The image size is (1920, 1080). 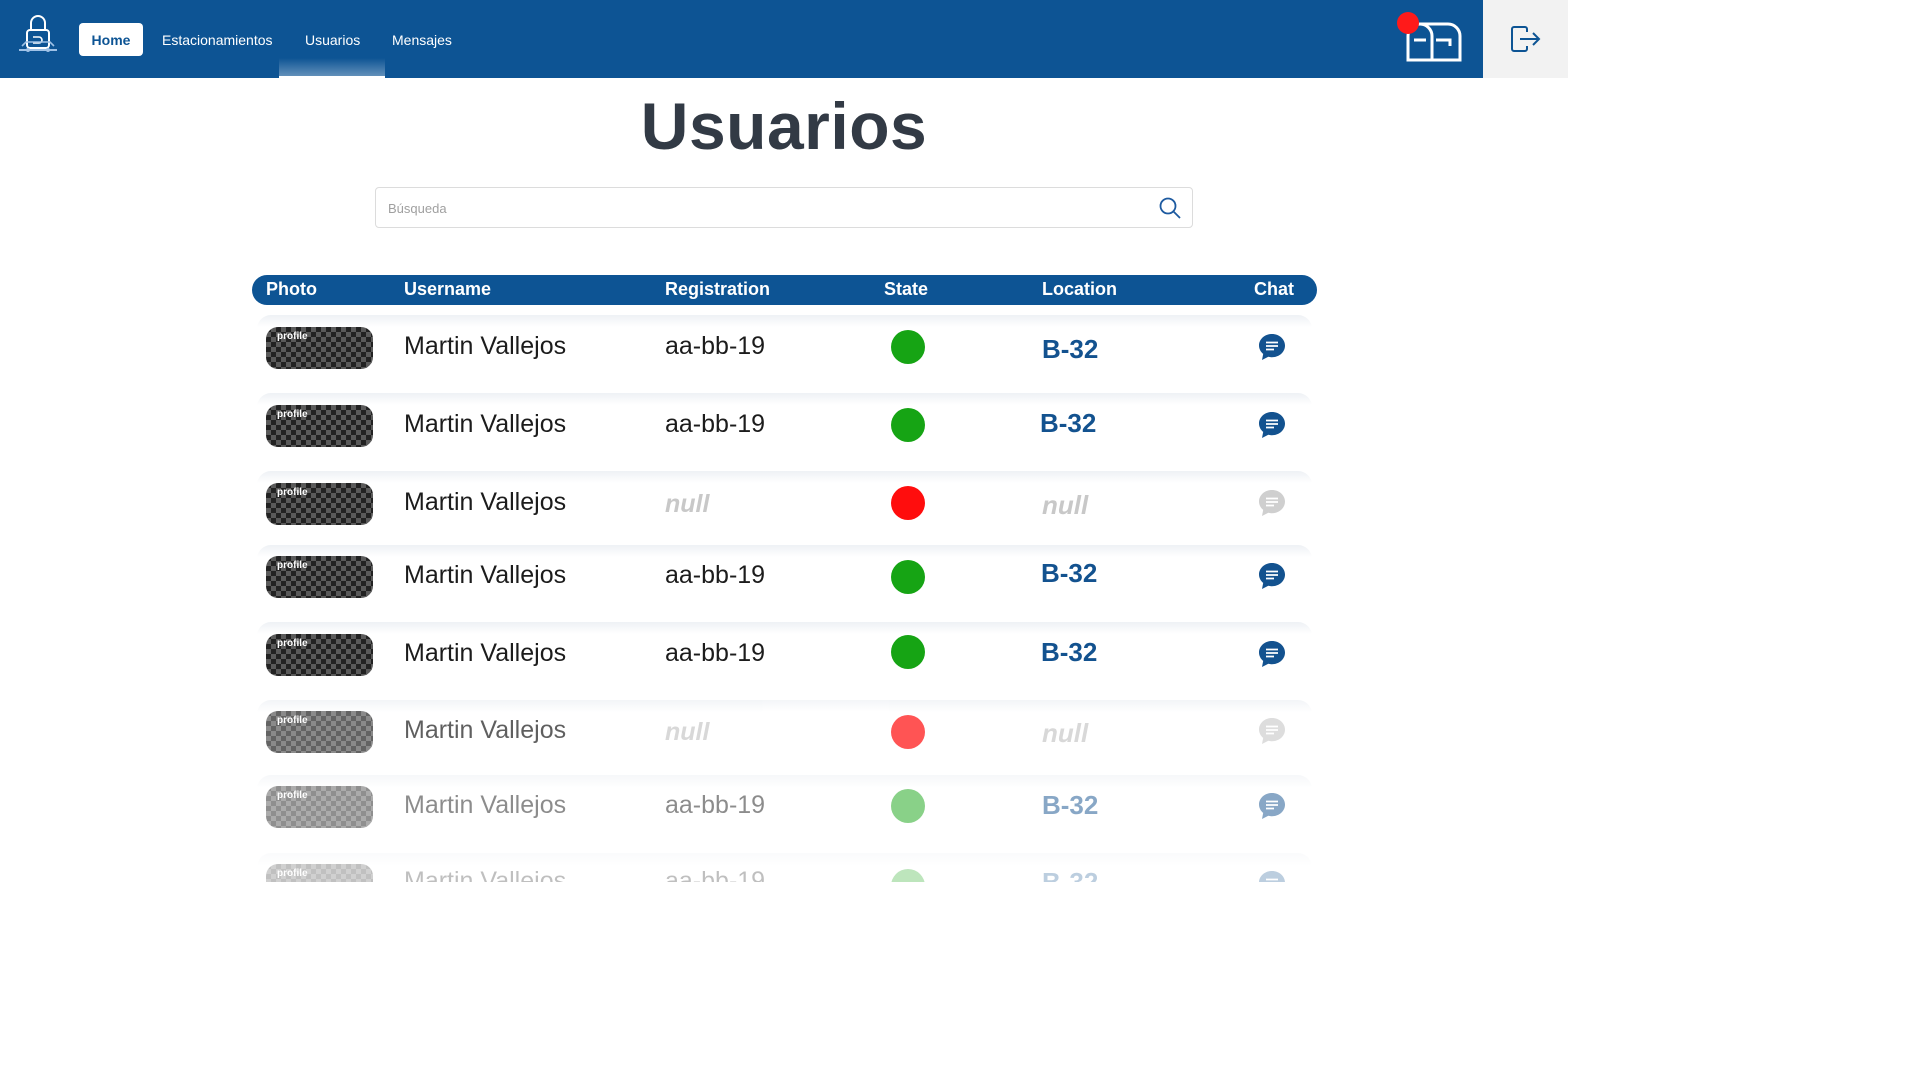 I want to click on logout-icon, so click(x=1525, y=39).